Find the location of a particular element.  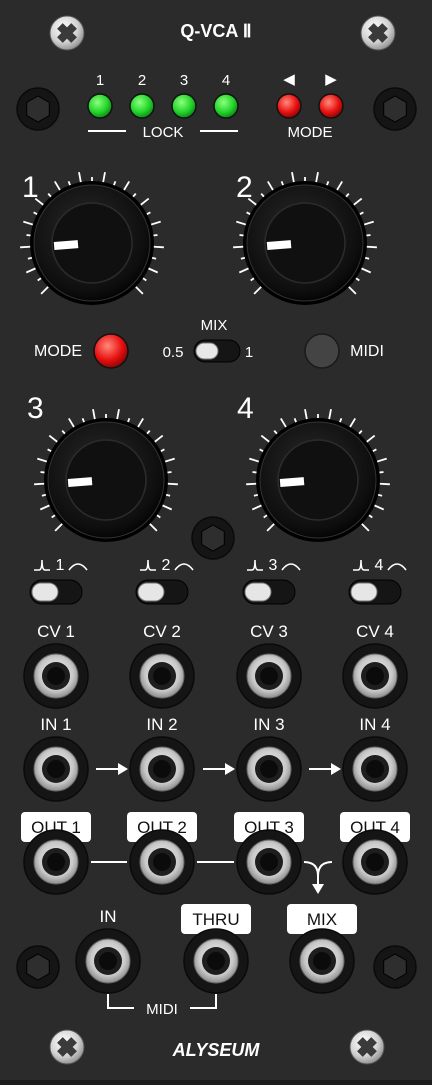

mode-led-label: MODE is located at coordinates (310, 132).